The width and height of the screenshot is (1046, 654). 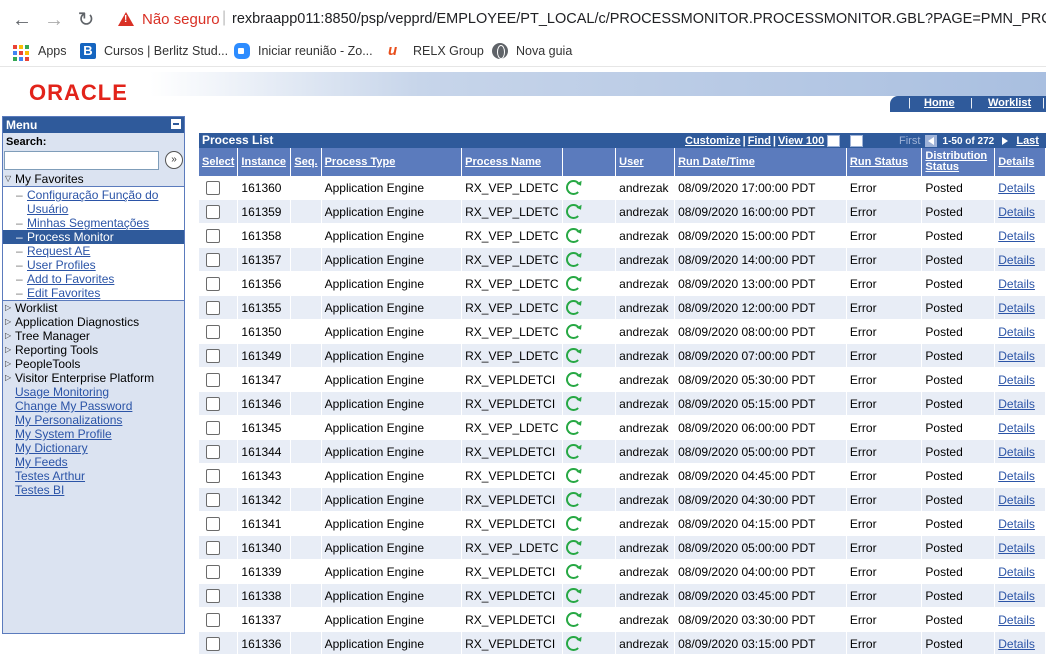 What do you see at coordinates (86, 20) in the screenshot?
I see `reload-icon: ↻` at bounding box center [86, 20].